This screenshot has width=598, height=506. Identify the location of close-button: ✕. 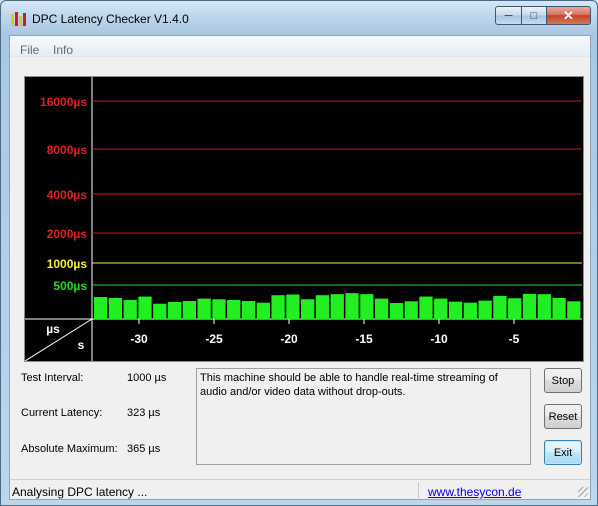
(569, 15).